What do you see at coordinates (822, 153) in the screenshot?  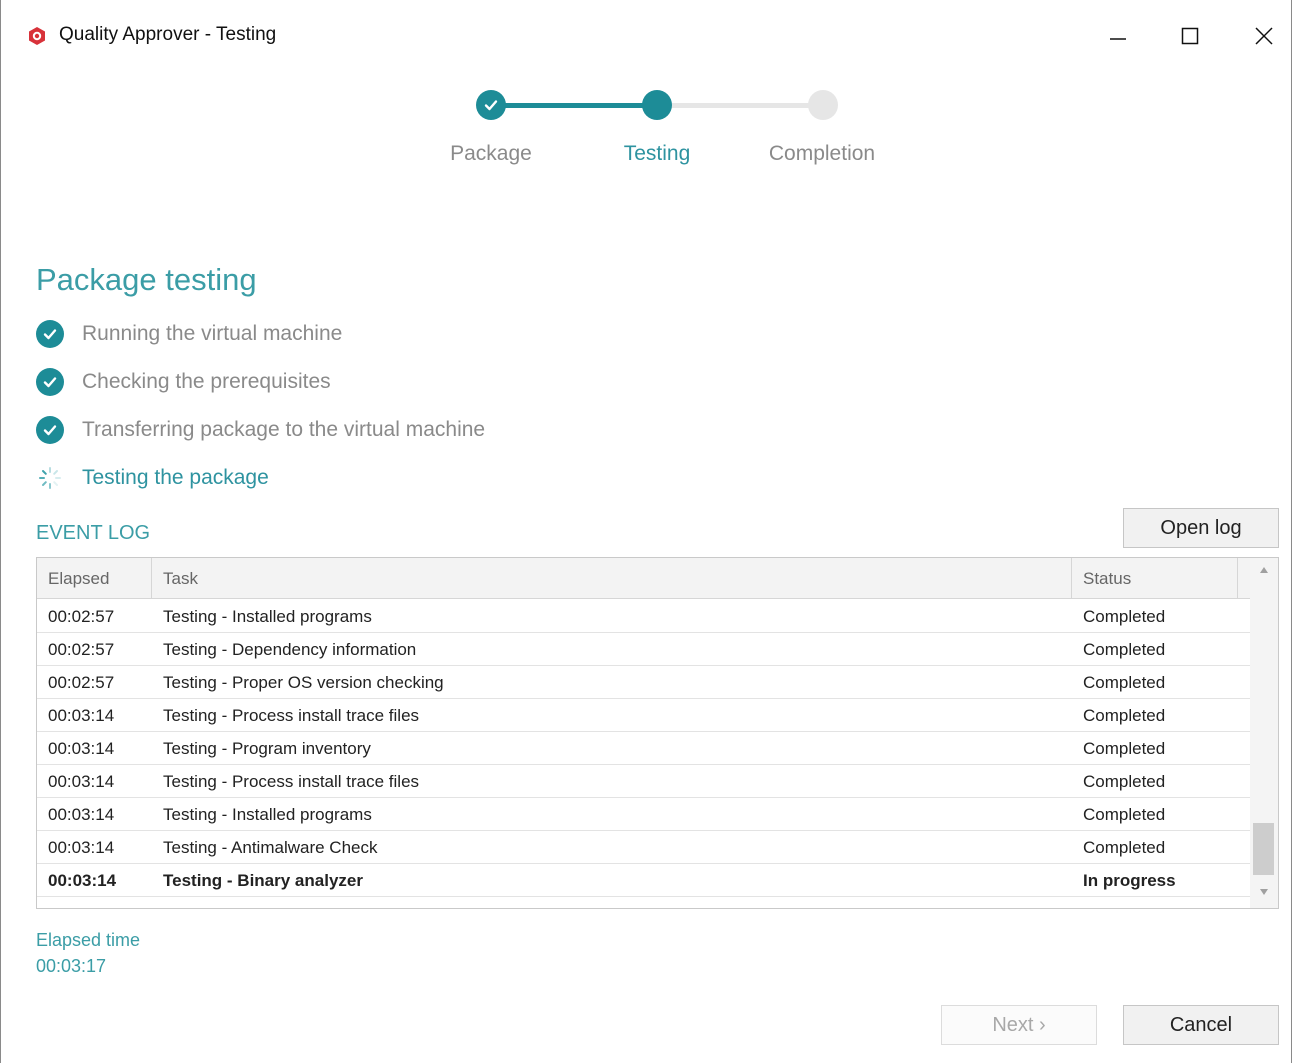 I see `step-label-completion: Completion` at bounding box center [822, 153].